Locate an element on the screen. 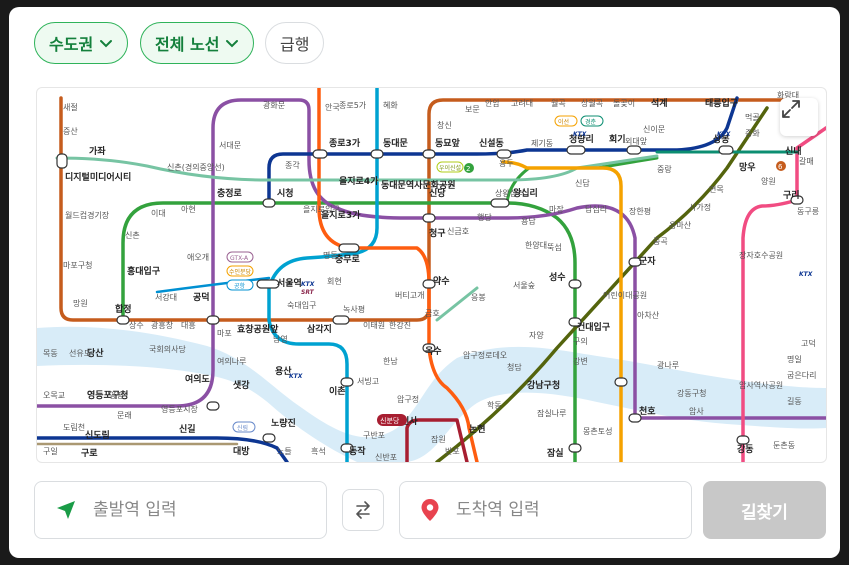 The image size is (849, 565). station-label: 아차산 is located at coordinates (648, 315).